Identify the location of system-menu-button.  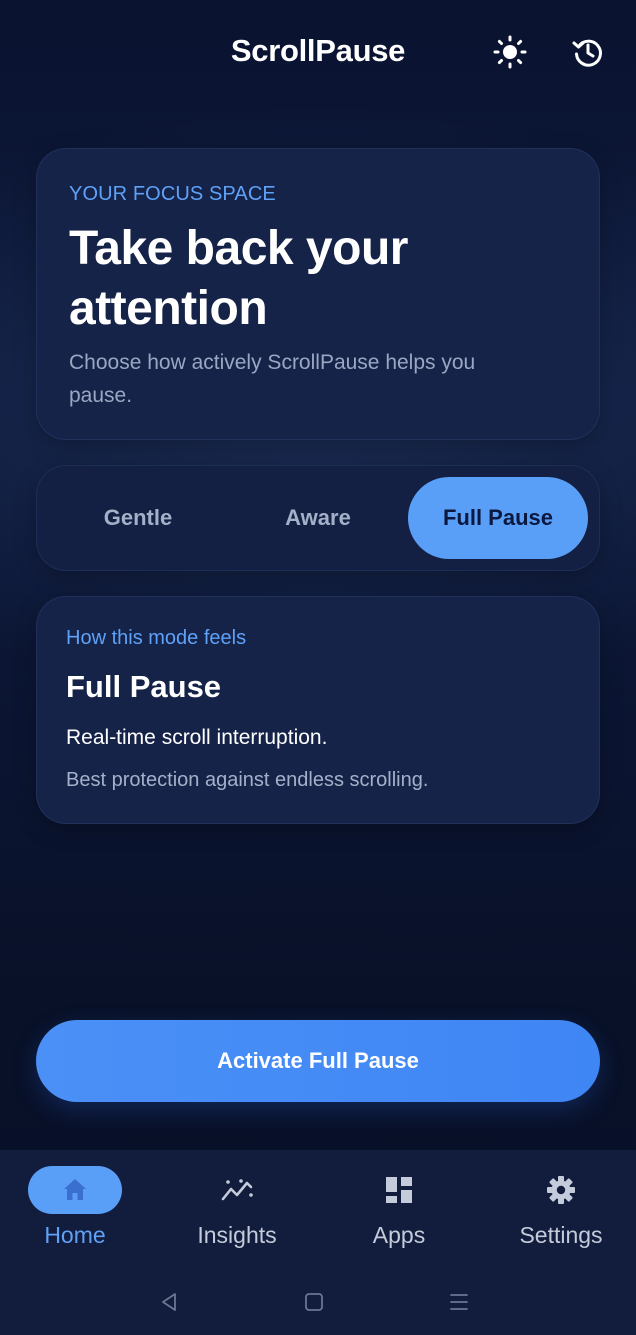
(459, 1302).